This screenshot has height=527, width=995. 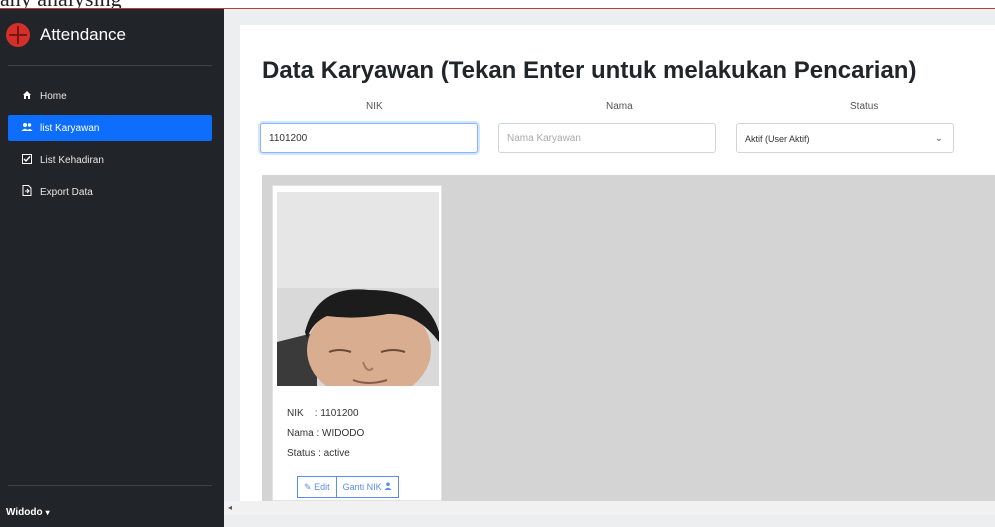 I want to click on employee-actions: ✎ Edit Ganti NIK, so click(x=348, y=487).